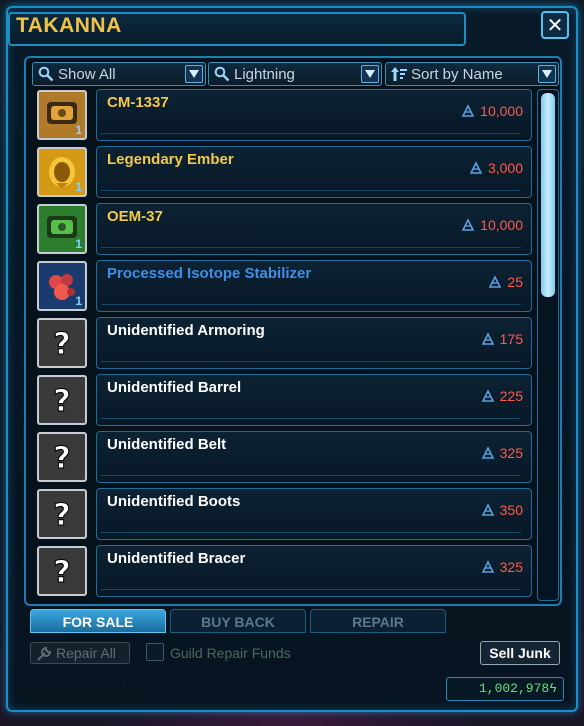 The width and height of the screenshot is (584, 726). What do you see at coordinates (44, 653) in the screenshot?
I see `wrench-icon` at bounding box center [44, 653].